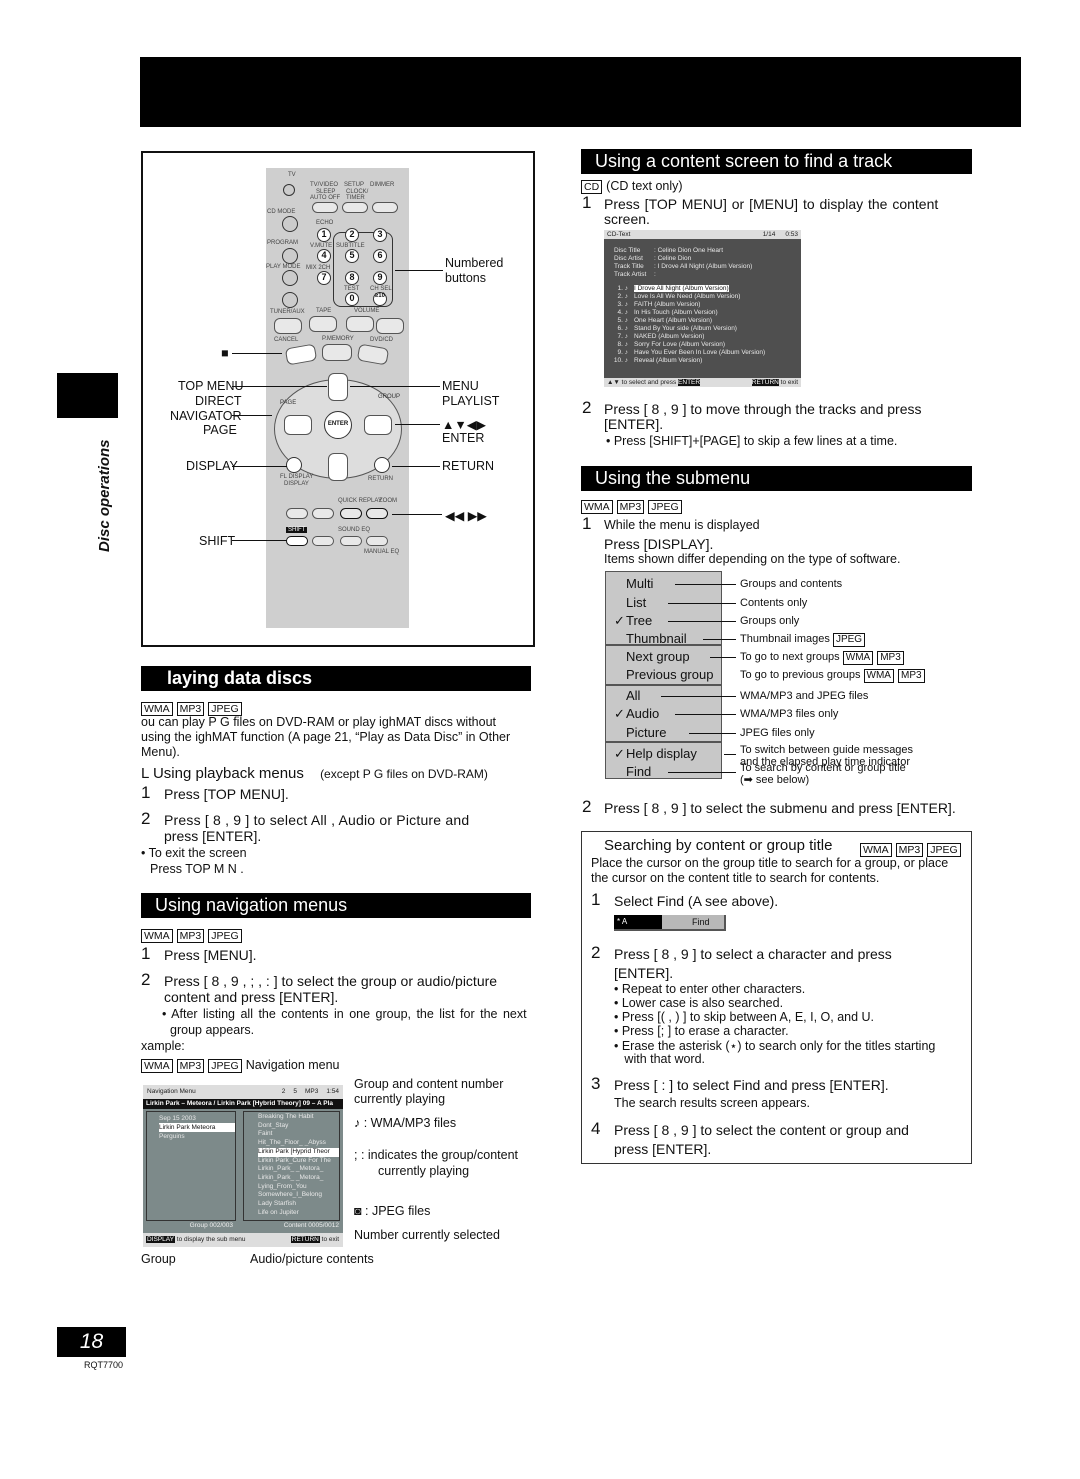  I want to click on play-rec-button, so click(385, 207).